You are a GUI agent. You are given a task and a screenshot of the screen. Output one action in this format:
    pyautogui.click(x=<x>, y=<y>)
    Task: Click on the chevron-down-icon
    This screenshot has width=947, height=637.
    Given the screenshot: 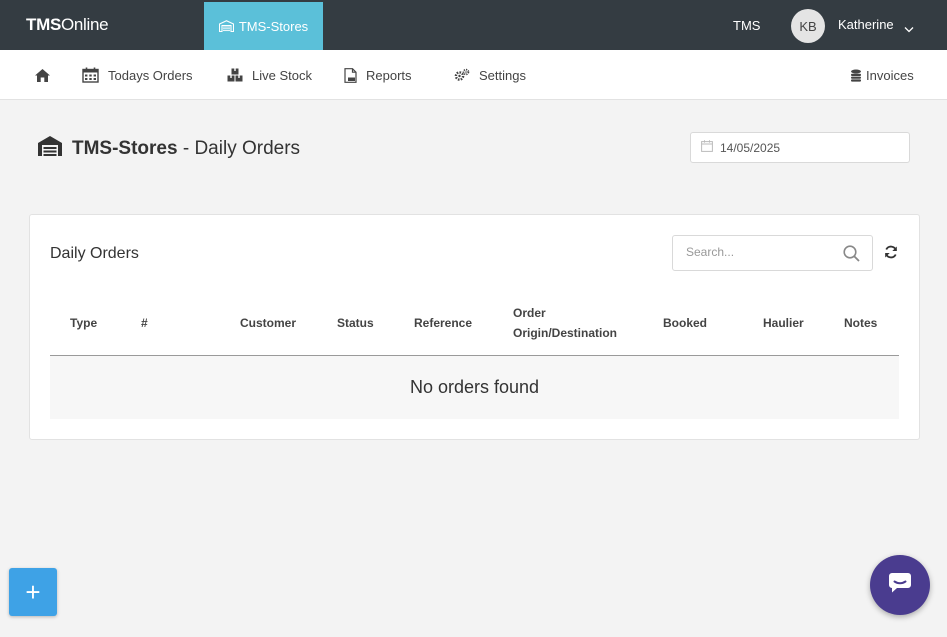 What is the action you would take?
    pyautogui.click(x=909, y=29)
    